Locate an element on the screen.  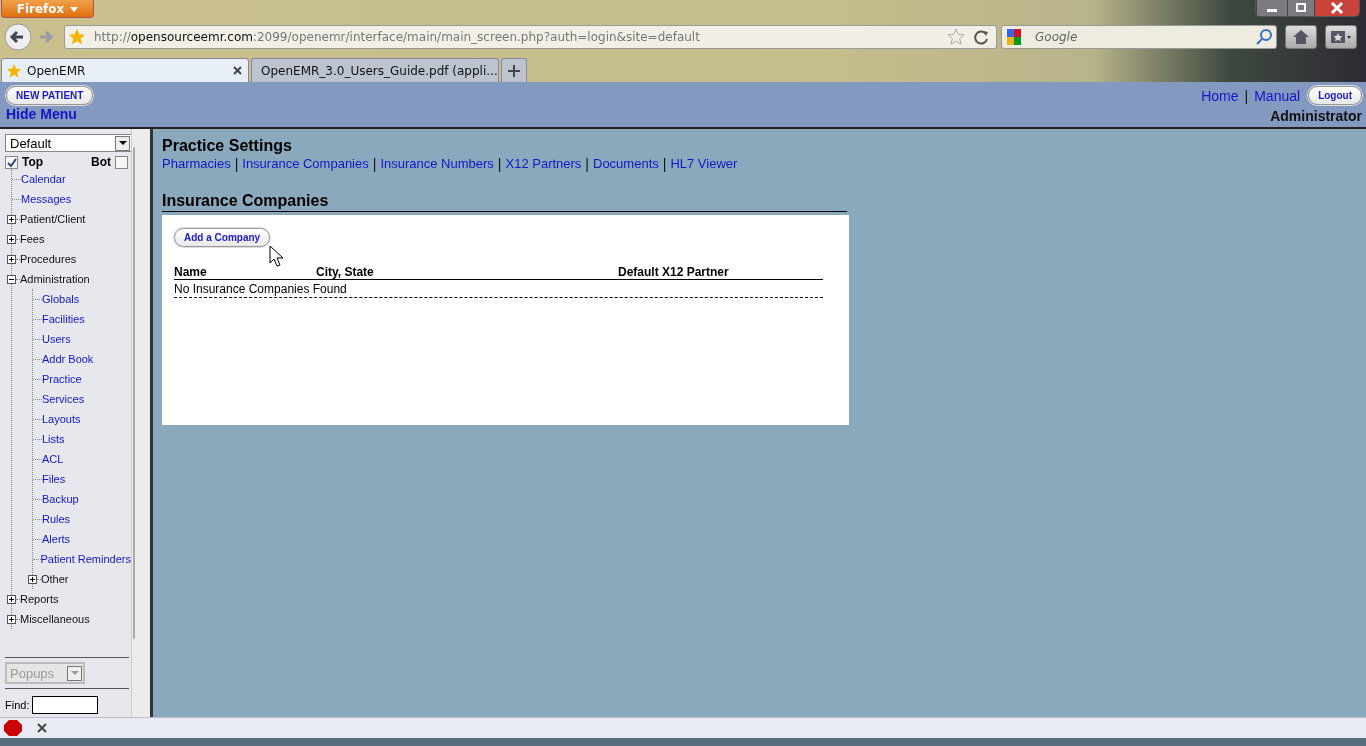
menu-link: Patient Reminders is located at coordinates (85, 559).